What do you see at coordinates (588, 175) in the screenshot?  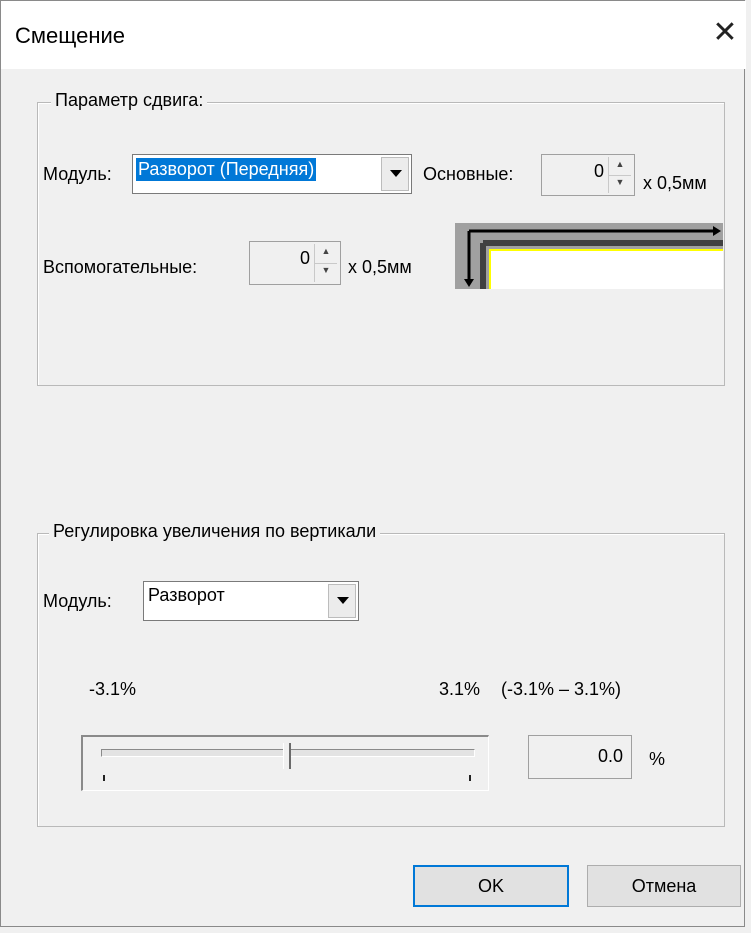 I see `main-offset-spinner: 0 ▲ ▼` at bounding box center [588, 175].